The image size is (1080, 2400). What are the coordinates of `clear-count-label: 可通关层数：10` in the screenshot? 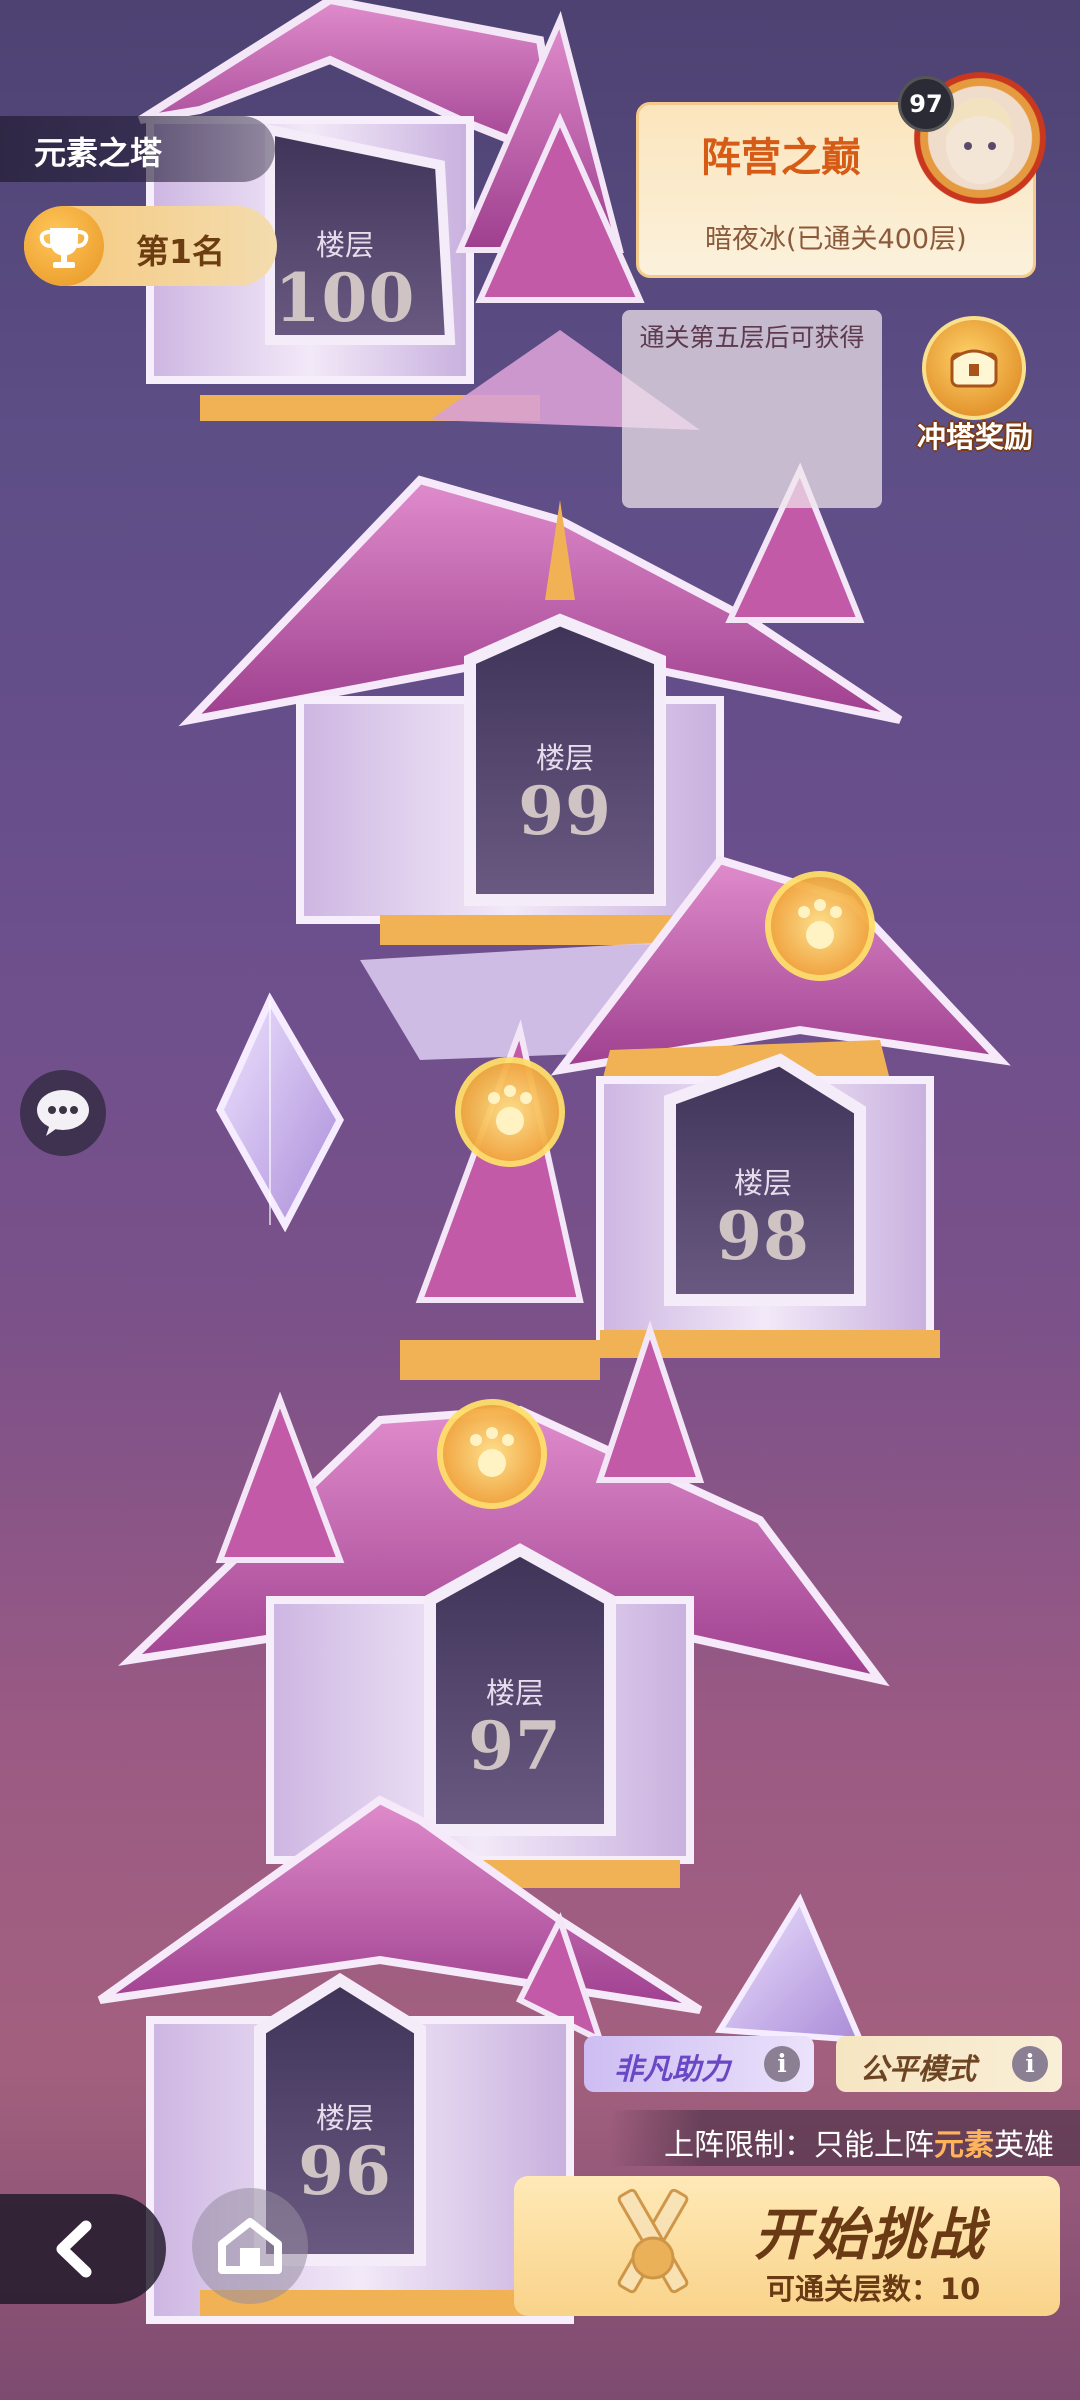 It's located at (873, 2289).